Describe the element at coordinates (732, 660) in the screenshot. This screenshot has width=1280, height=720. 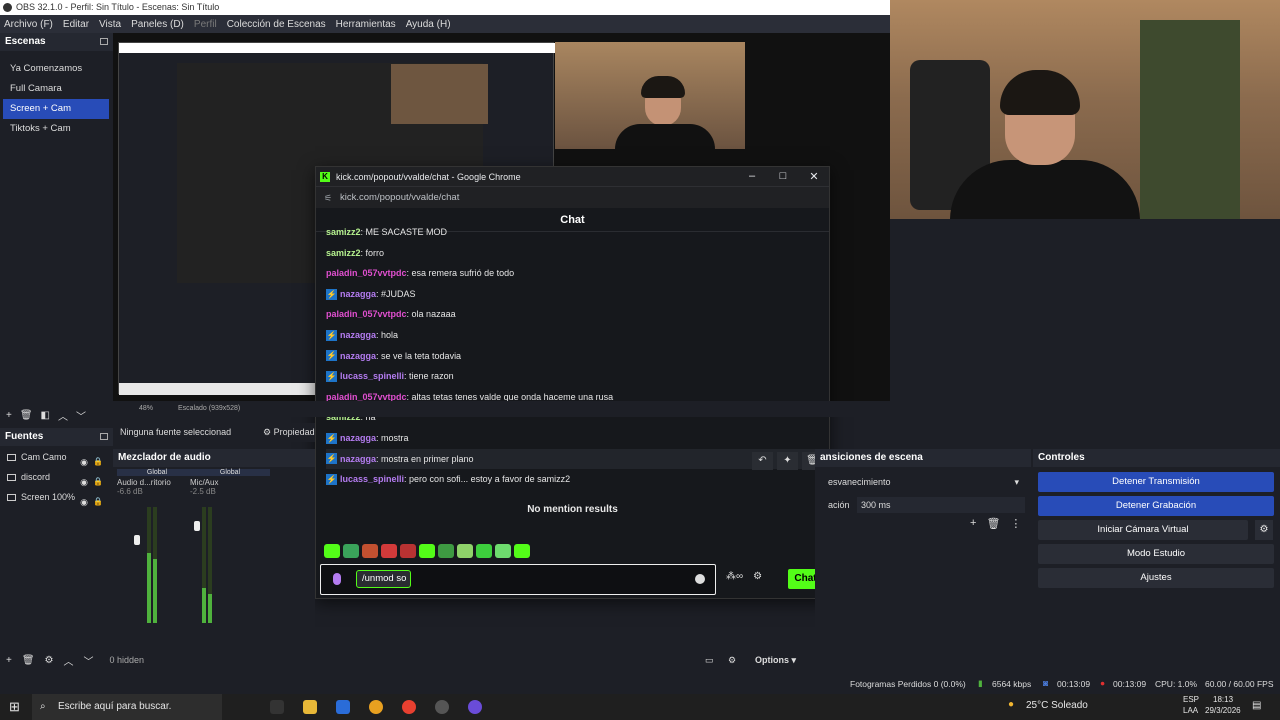
I see `mixer-settings-icon: ⚙` at that location.